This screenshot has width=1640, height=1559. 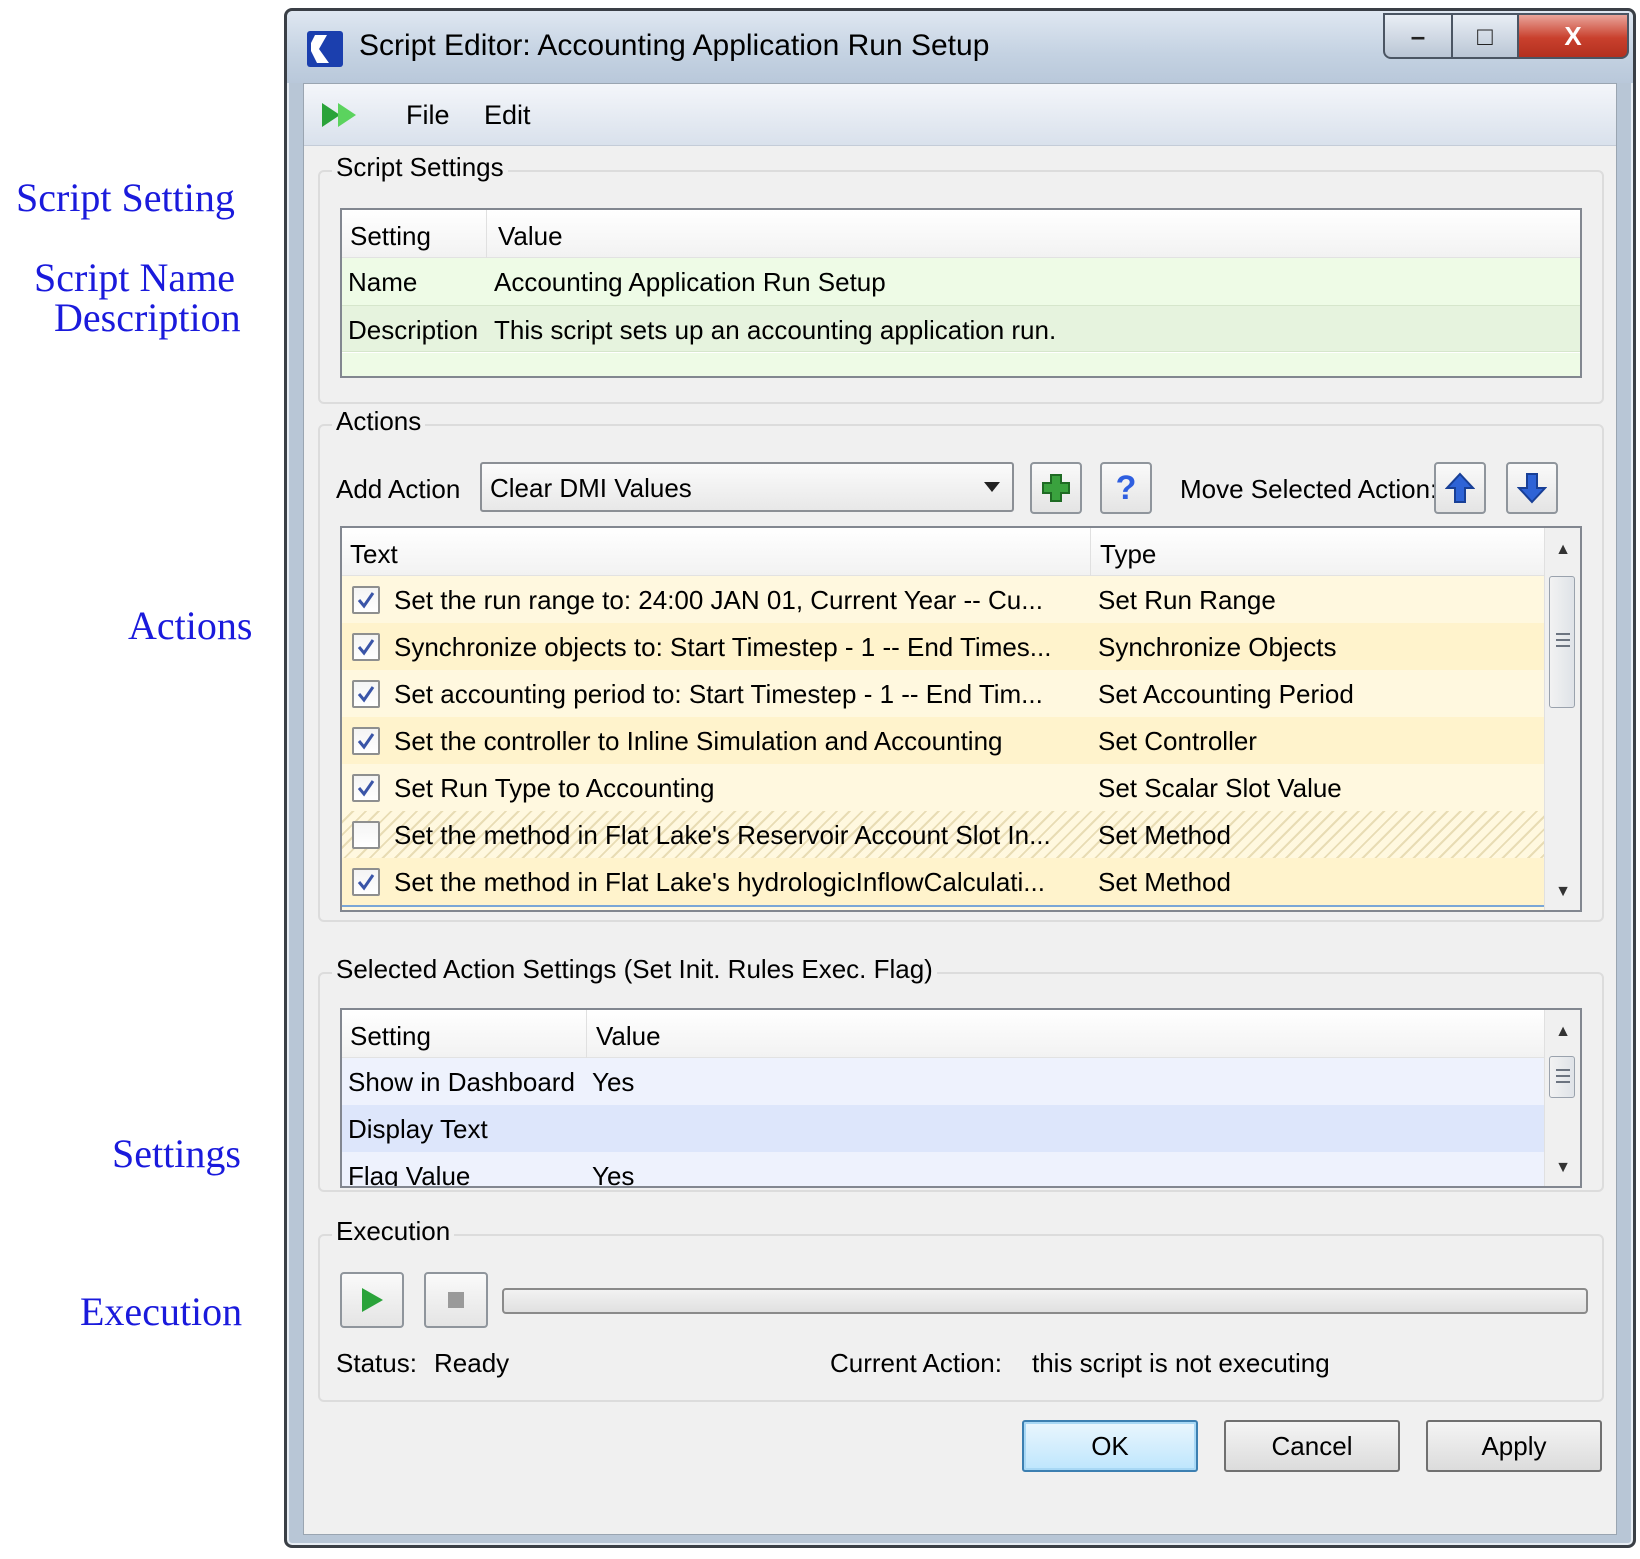 What do you see at coordinates (1056, 488) in the screenshot?
I see `add-action-button` at bounding box center [1056, 488].